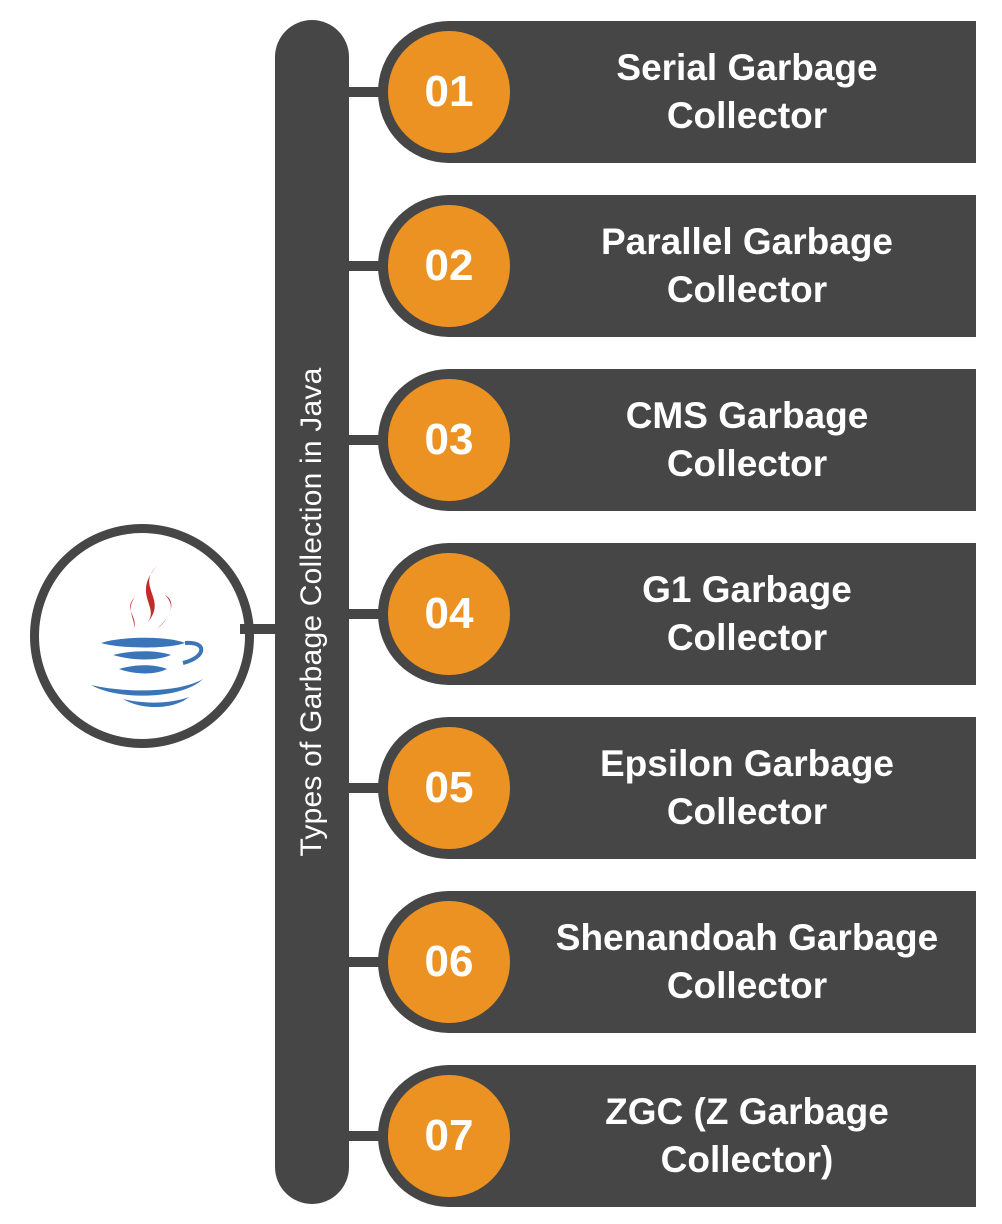  Describe the element at coordinates (747, 67) in the screenshot. I see `item-label-line1: Serial Garbage` at that location.